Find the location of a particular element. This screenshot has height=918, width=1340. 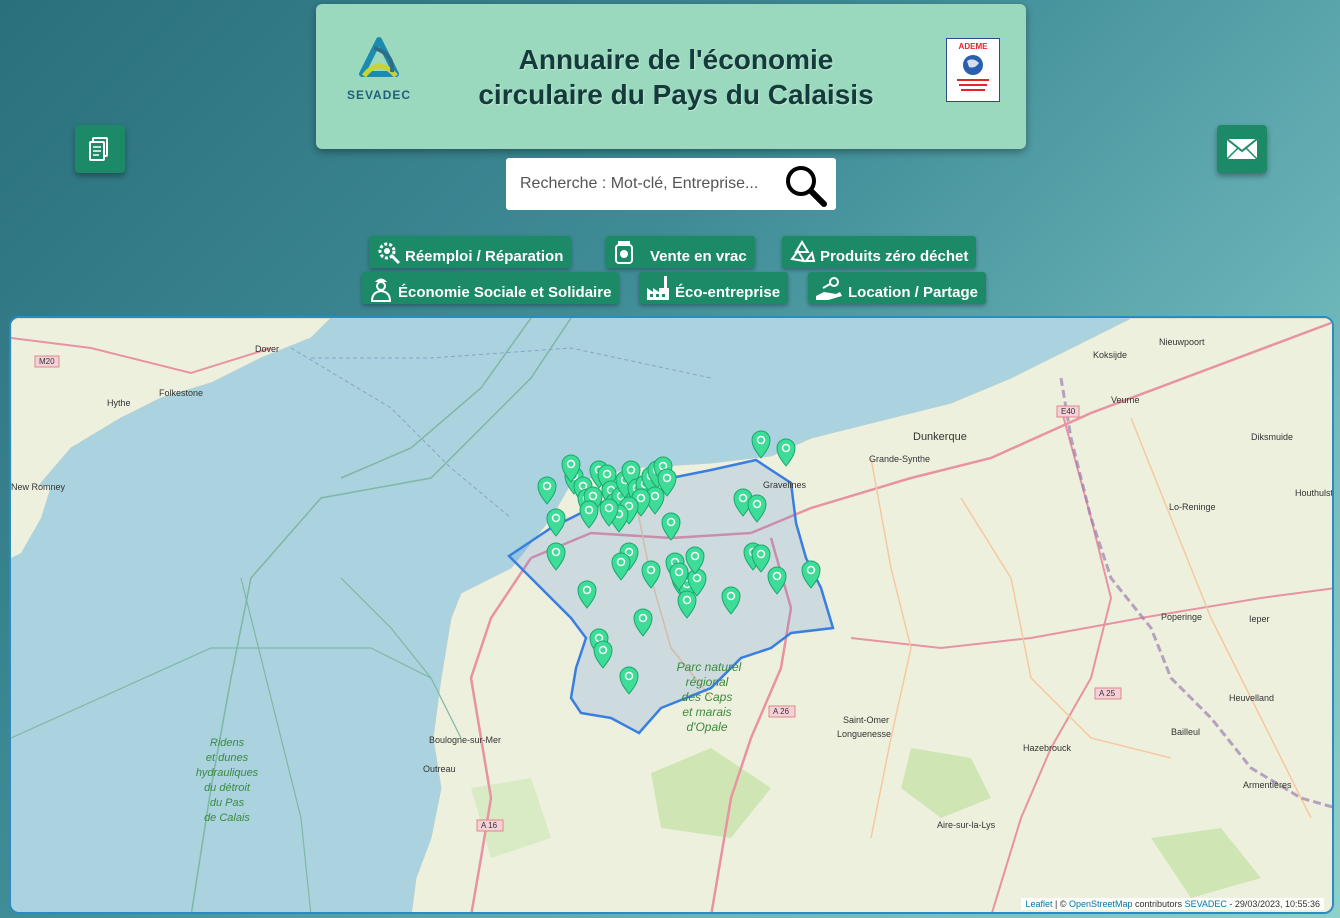

category-vrac-button: Vente en vrac is located at coordinates (680, 252).